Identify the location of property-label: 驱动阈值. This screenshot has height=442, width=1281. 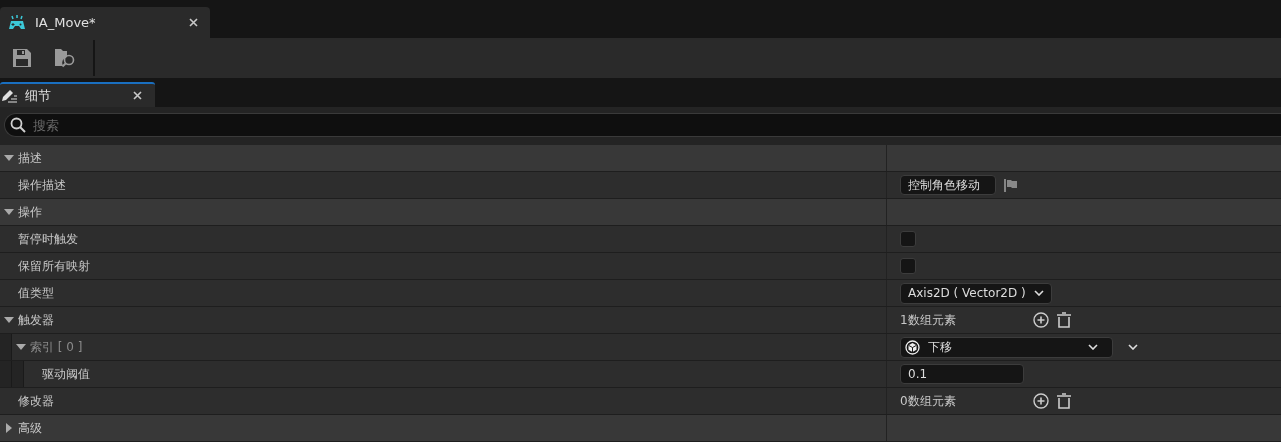
(66, 374).